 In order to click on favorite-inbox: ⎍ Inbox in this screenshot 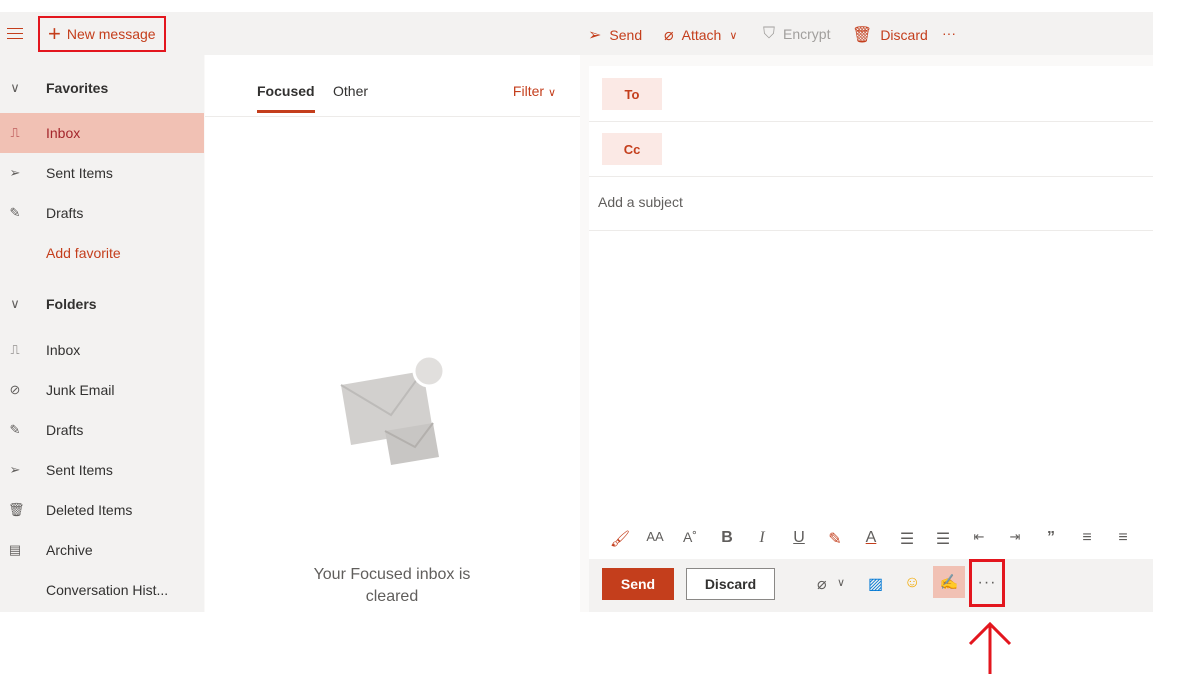, I will do `click(102, 133)`.